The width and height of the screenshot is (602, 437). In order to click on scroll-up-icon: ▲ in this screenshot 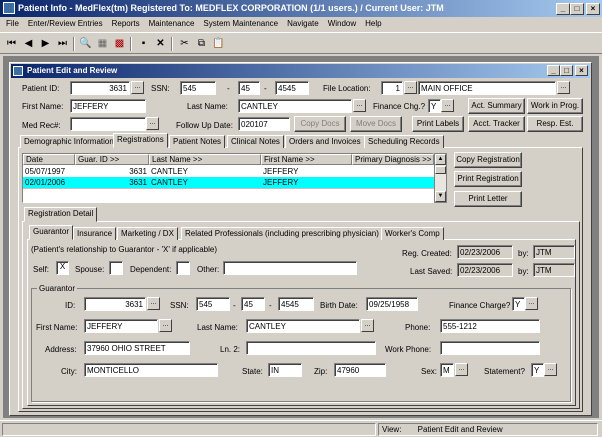, I will do `click(440, 159)`.